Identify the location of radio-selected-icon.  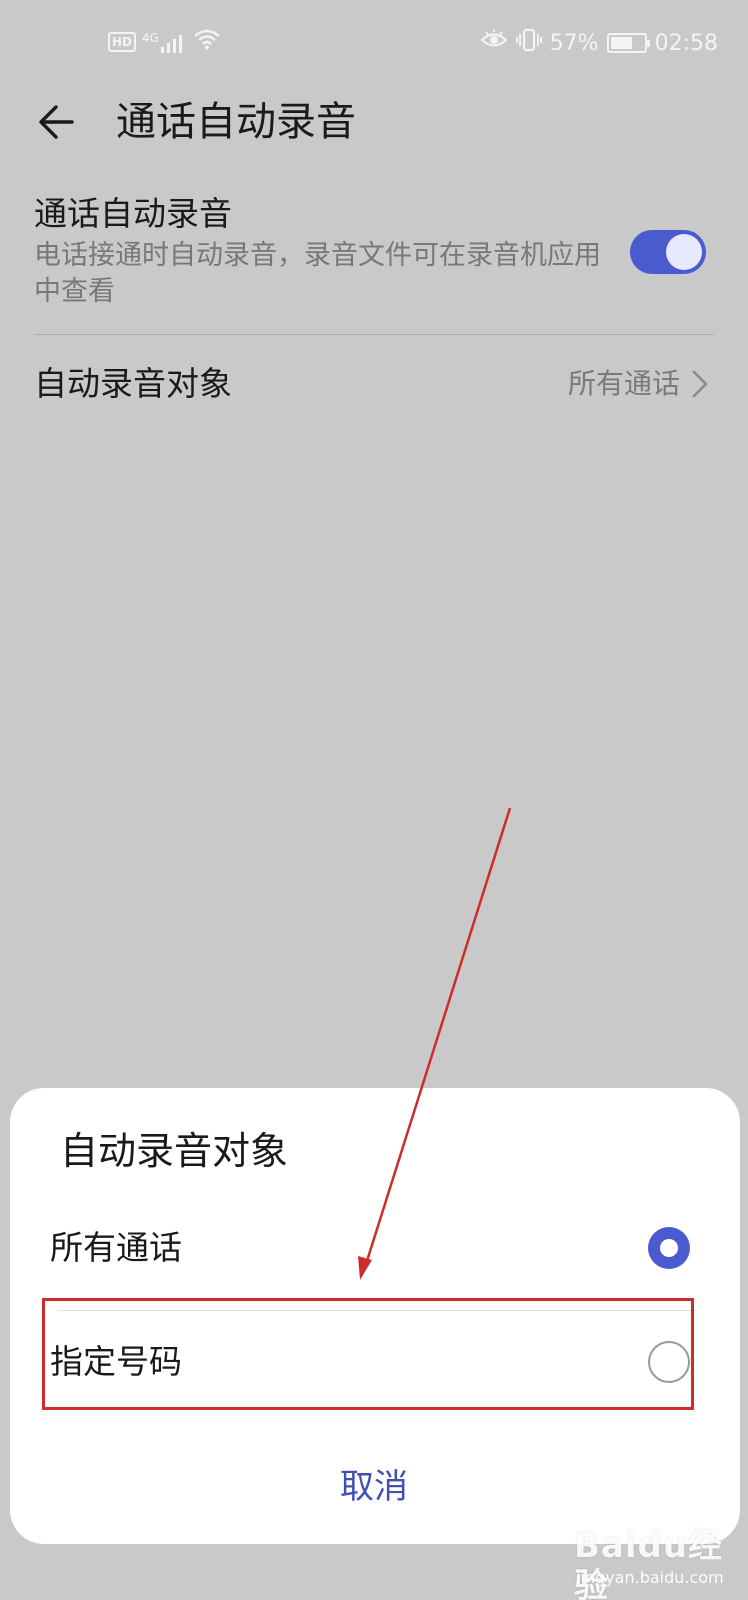
(669, 1248).